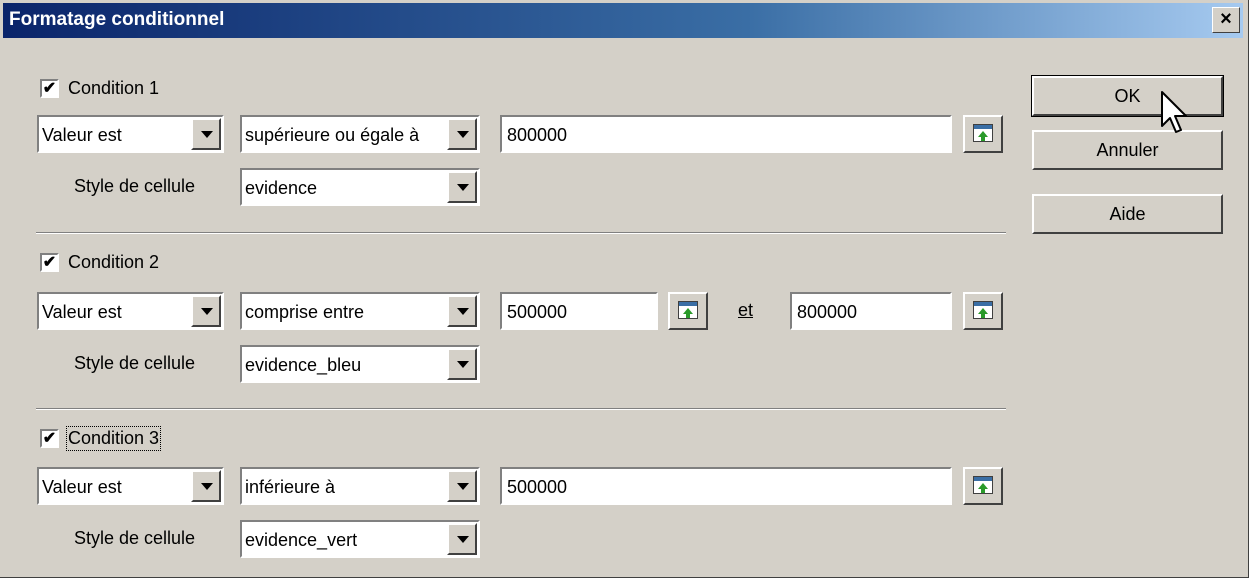 The image size is (1249, 578). What do you see at coordinates (983, 486) in the screenshot?
I see `condition-3-shrink-button` at bounding box center [983, 486].